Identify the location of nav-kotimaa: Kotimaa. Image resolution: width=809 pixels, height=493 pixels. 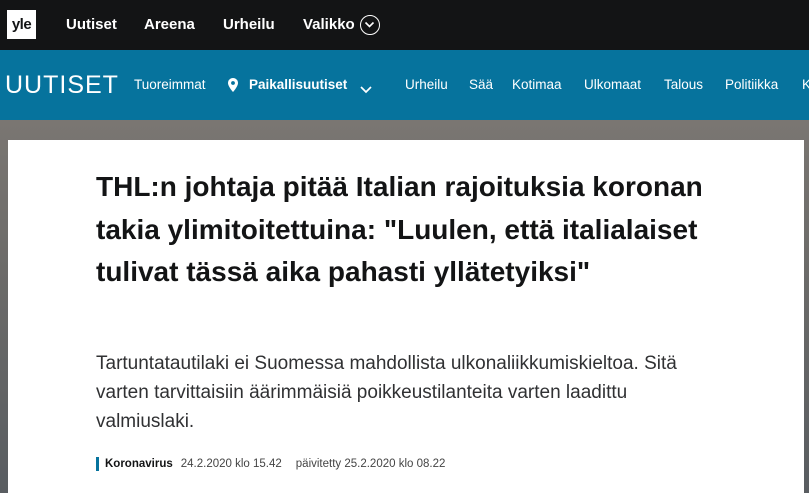
(537, 84).